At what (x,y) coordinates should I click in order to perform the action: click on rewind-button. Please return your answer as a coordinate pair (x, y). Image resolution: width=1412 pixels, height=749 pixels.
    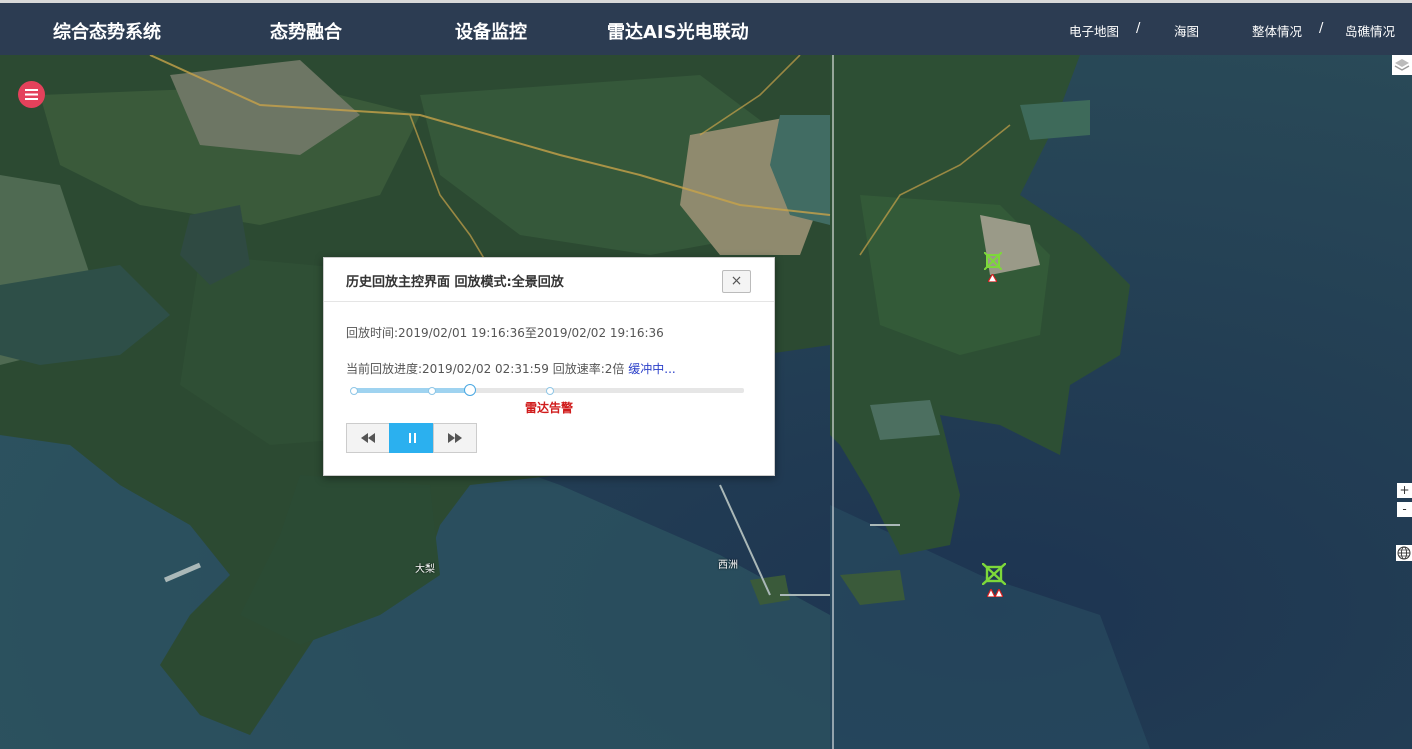
    Looking at the image, I should click on (368, 438).